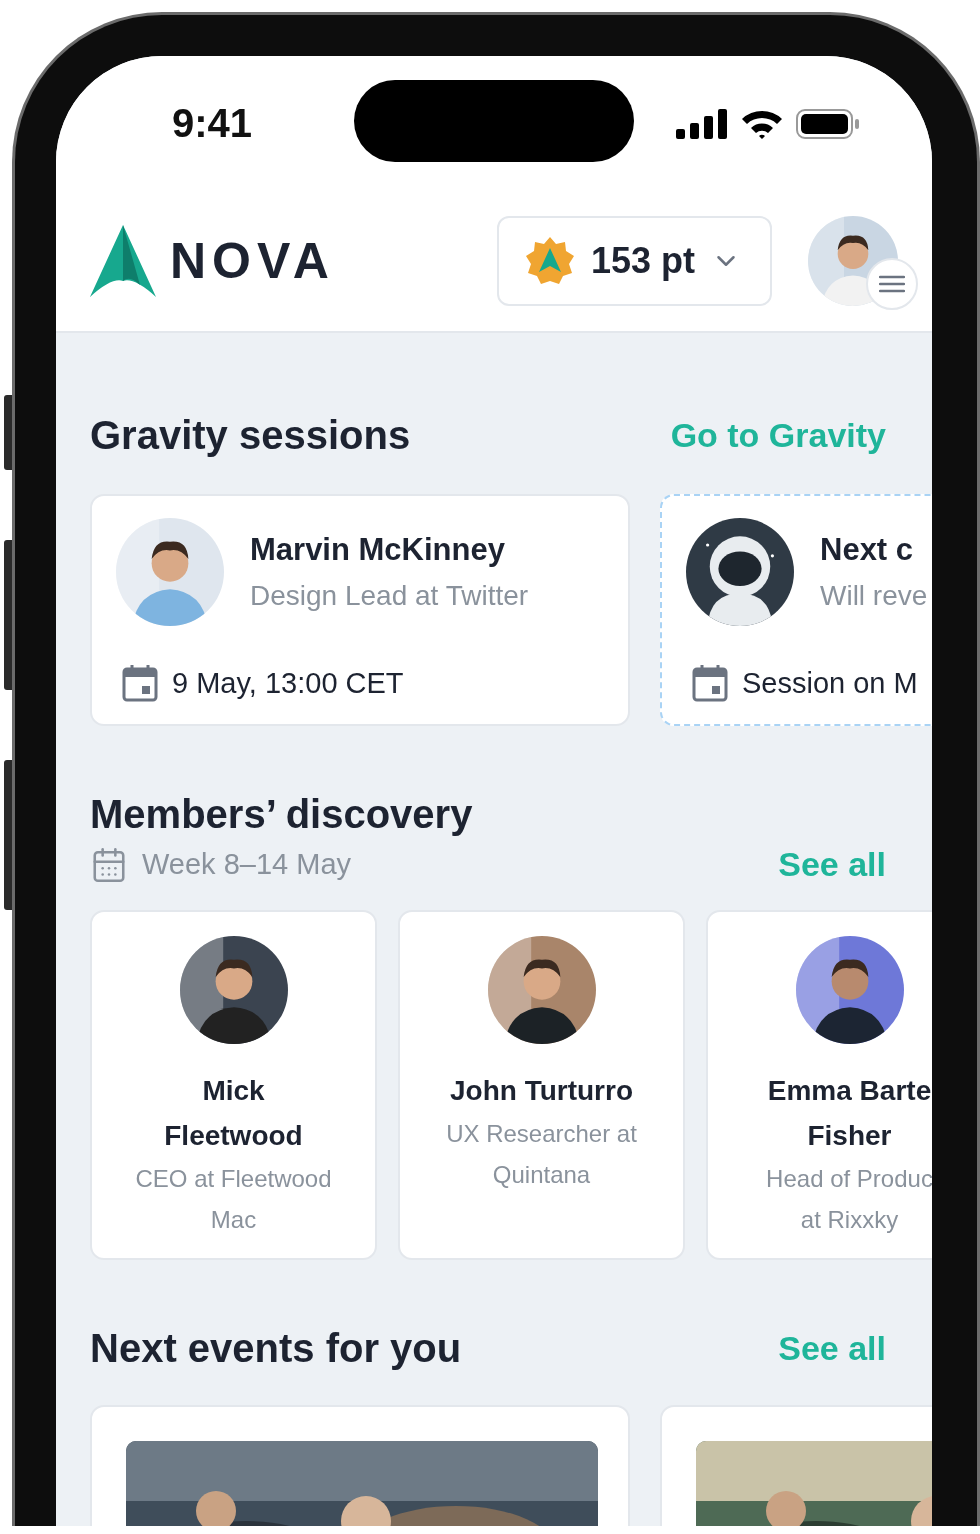 This screenshot has height=1534, width=980. Describe the element at coordinates (233, 1136) in the screenshot. I see `member-name: Fleetwood` at that location.